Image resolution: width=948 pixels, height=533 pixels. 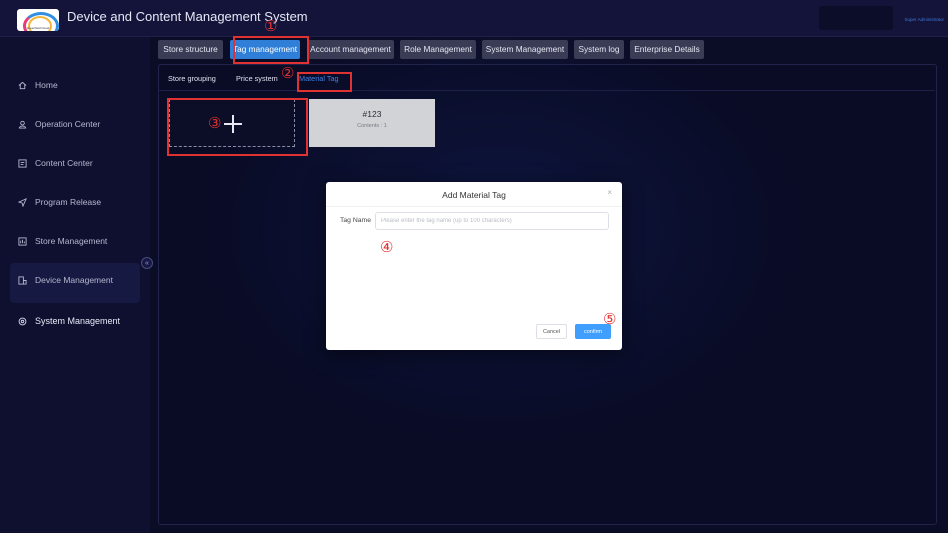 I want to click on dialog-divider, so click(x=474, y=206).